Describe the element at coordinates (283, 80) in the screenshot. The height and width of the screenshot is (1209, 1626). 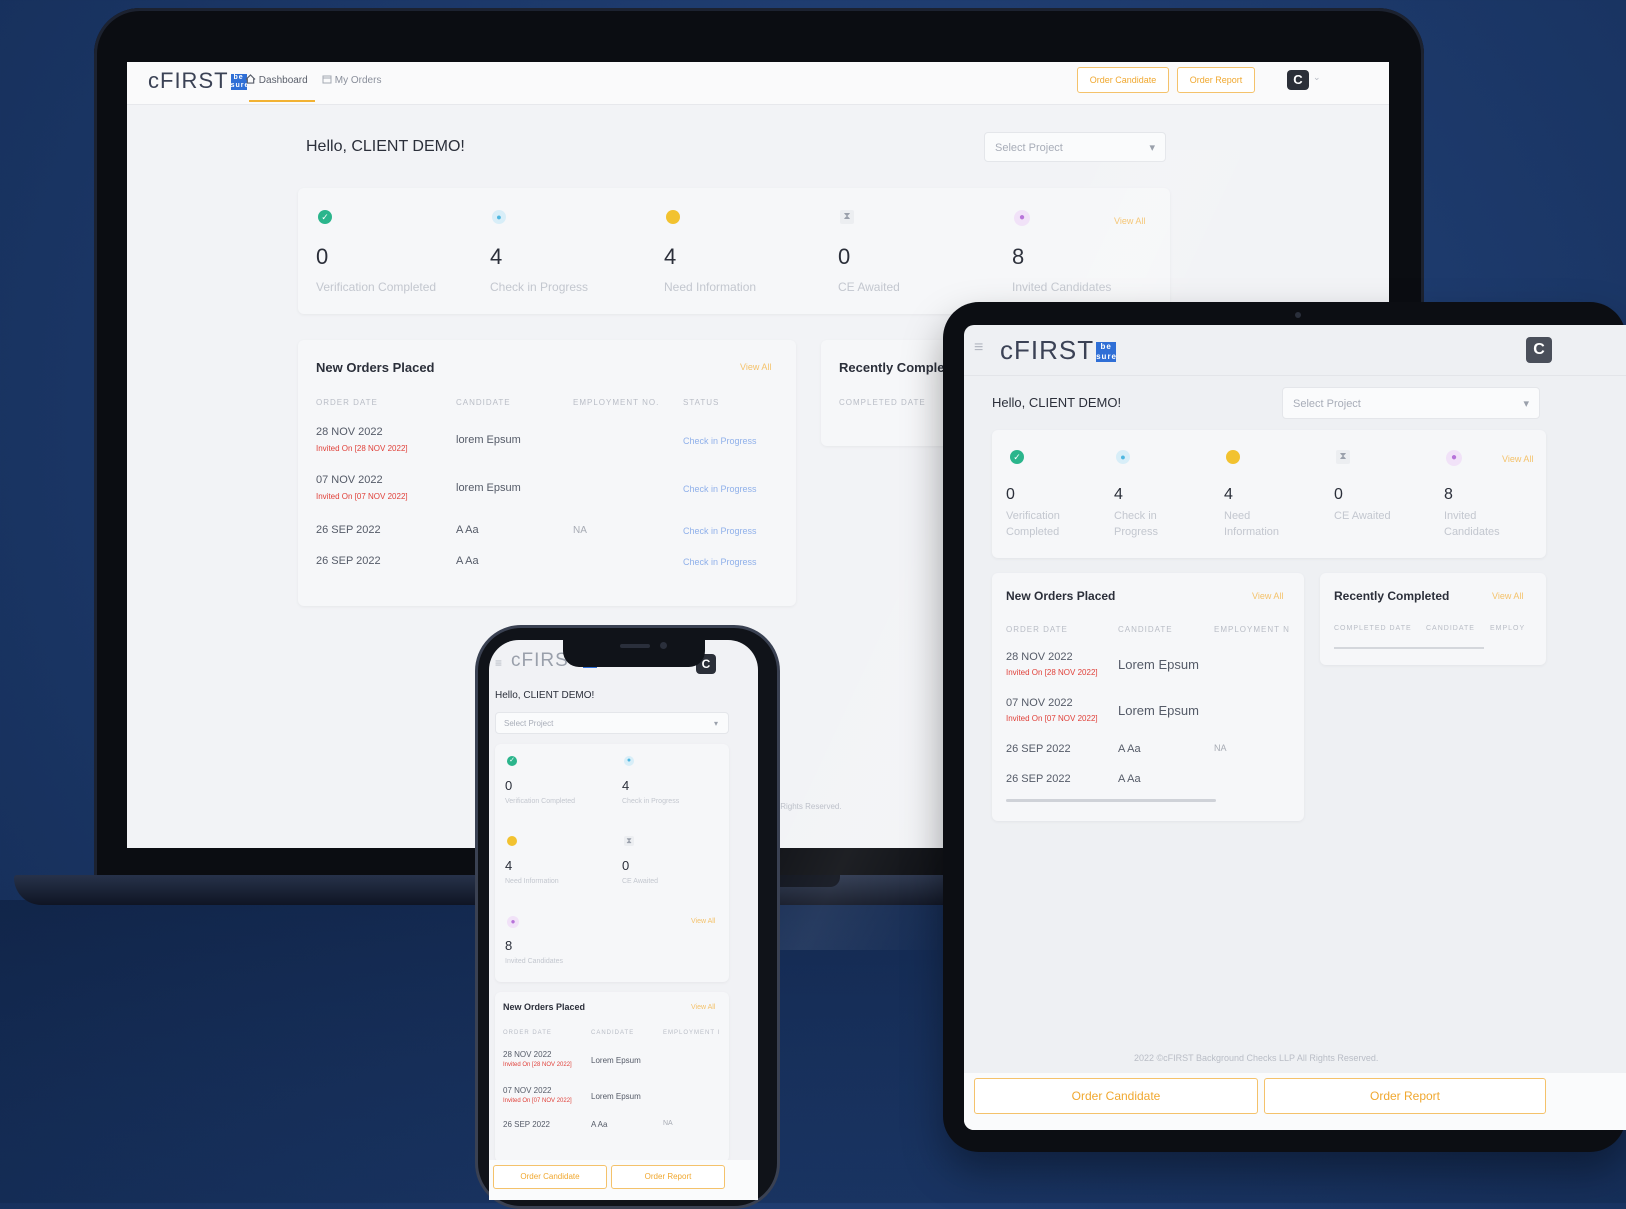
I see `nav-dashboard-label: Dashboard` at that location.